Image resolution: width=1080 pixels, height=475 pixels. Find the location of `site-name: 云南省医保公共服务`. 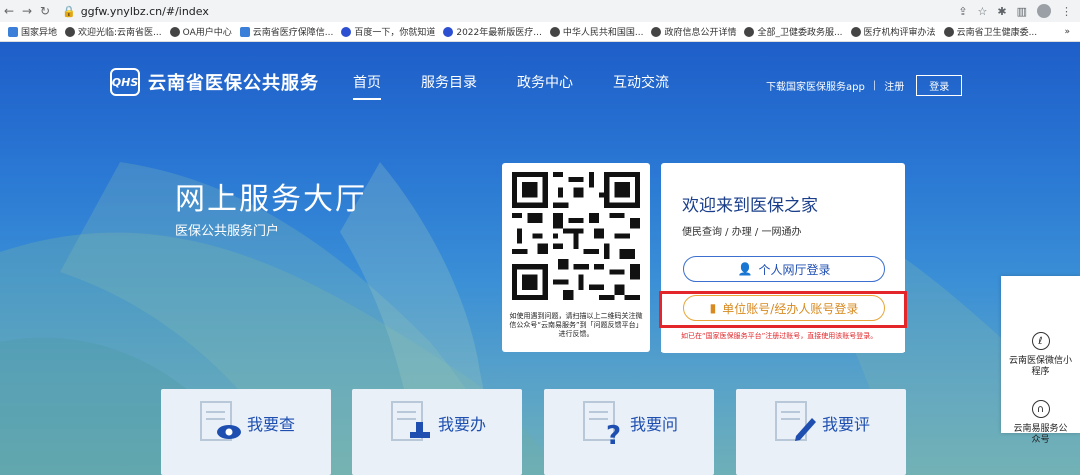

site-name: 云南省医保公共服务 is located at coordinates (233, 83).